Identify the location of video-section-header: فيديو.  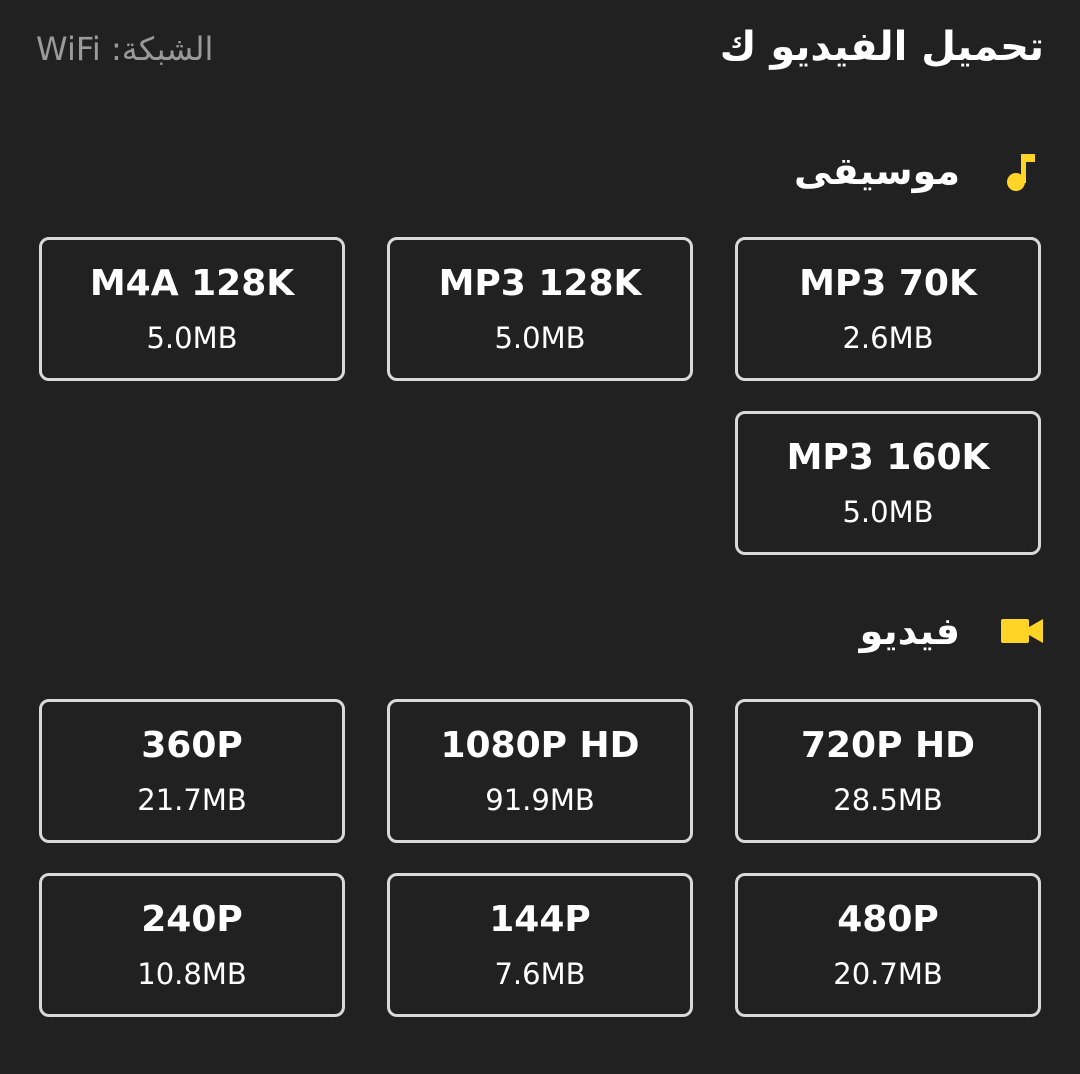
(952, 631).